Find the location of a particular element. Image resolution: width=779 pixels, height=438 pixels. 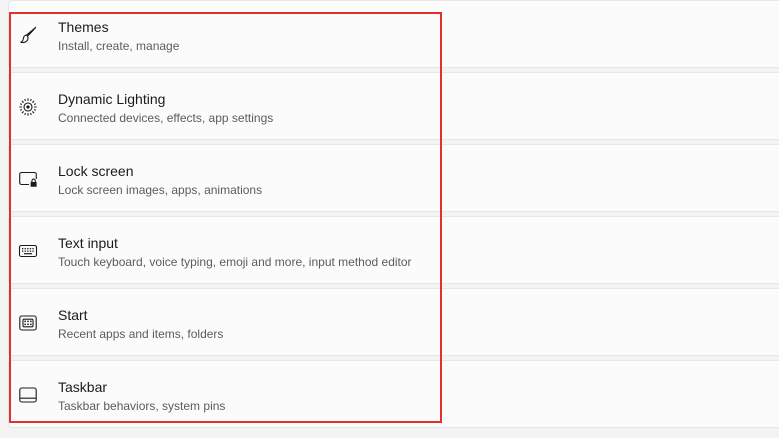

taskbar-title: Taskbar is located at coordinates (83, 387).